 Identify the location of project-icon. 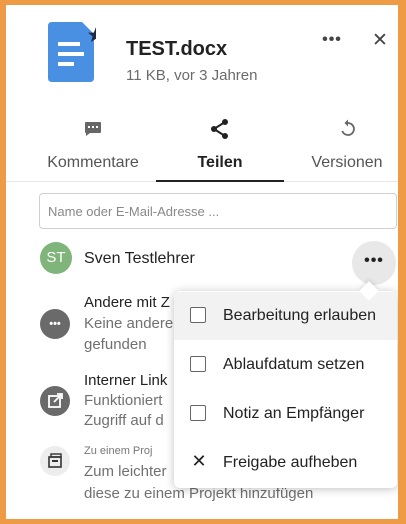
(55, 461).